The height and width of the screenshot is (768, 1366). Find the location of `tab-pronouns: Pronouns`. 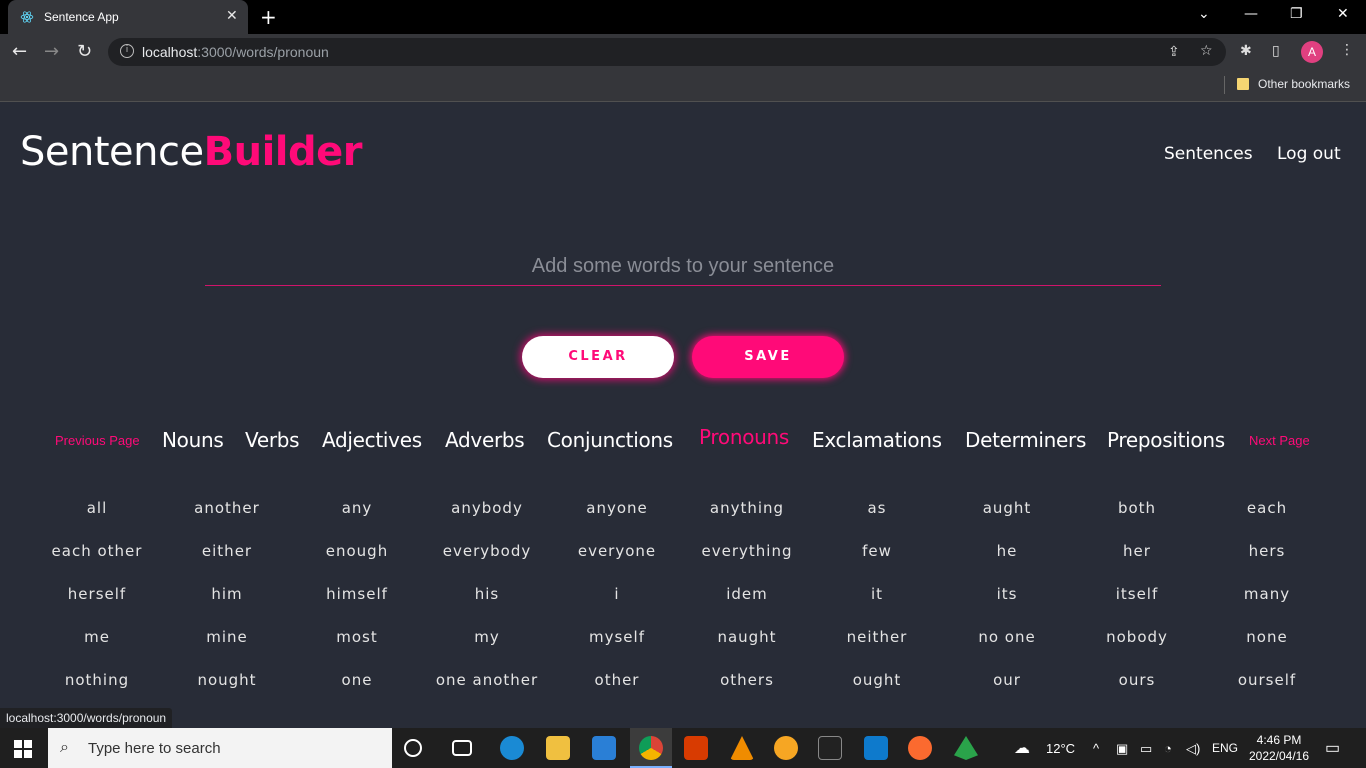

tab-pronouns: Pronouns is located at coordinates (744, 437).